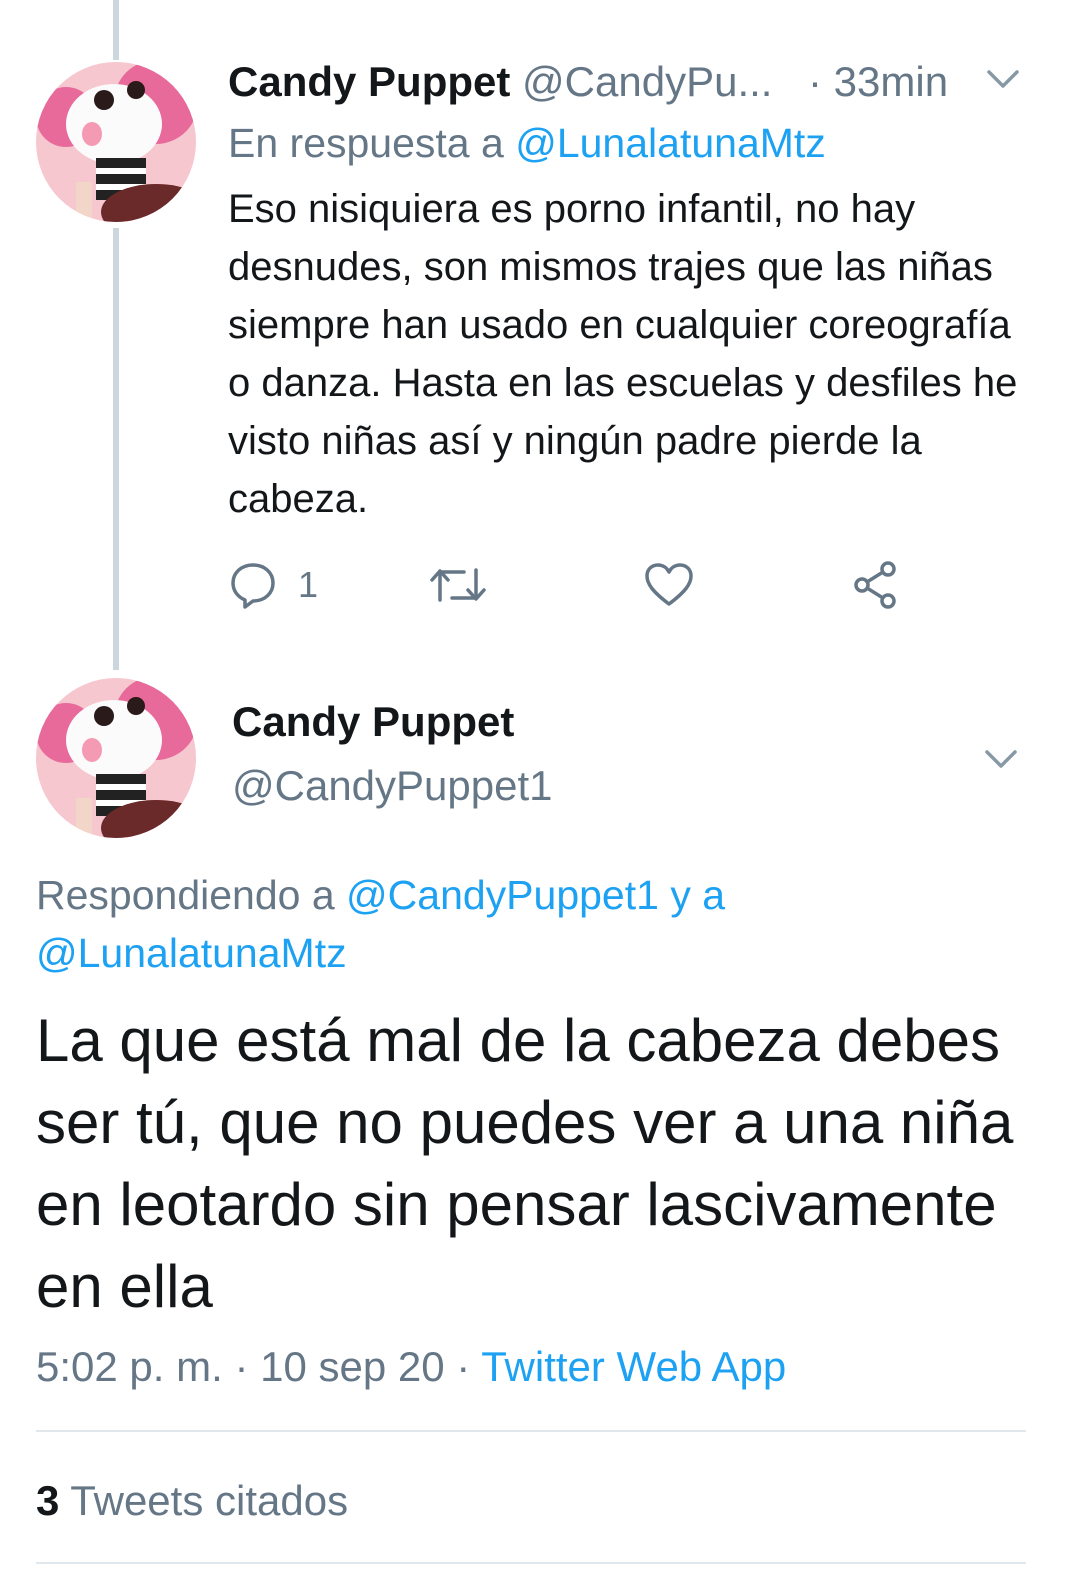 The width and height of the screenshot is (1080, 1596). I want to click on like-icon, so click(669, 585).